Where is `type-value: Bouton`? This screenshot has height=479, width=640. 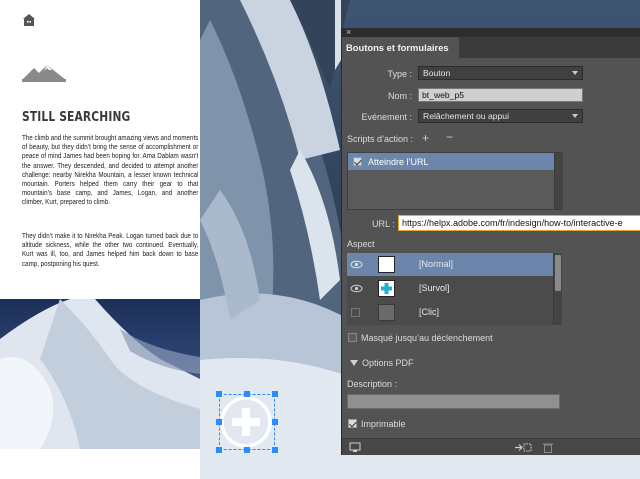 type-value: Bouton is located at coordinates (437, 73).